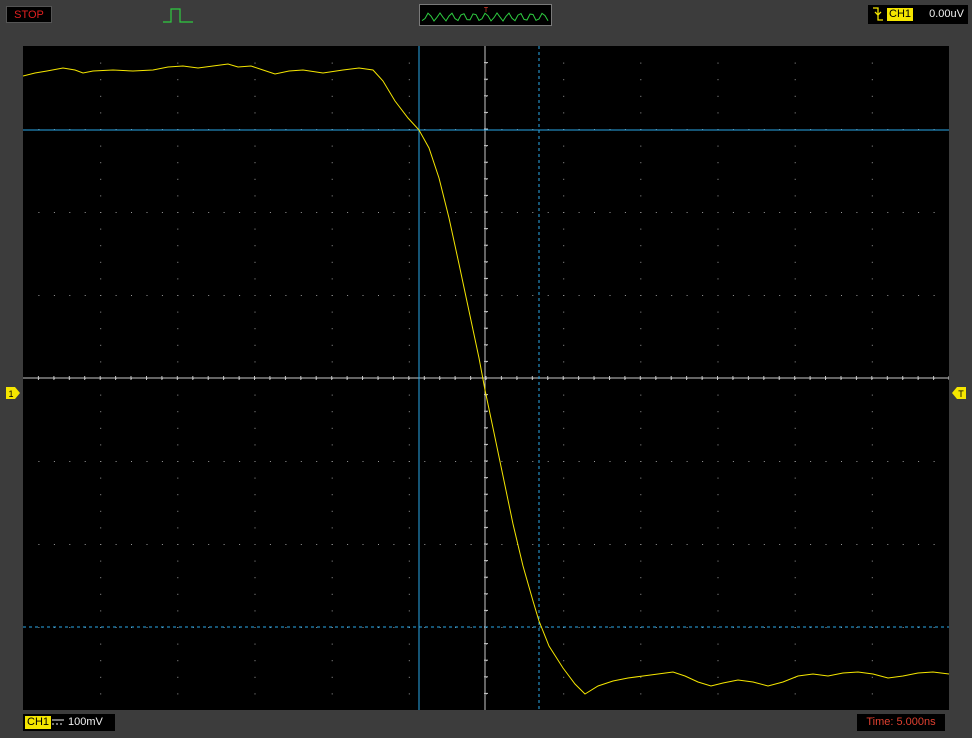 The width and height of the screenshot is (972, 738). Describe the element at coordinates (178, 15) in the screenshot. I see `pulse-icon` at that location.